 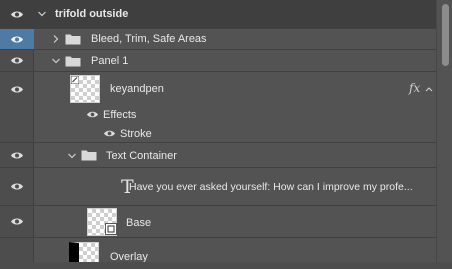 I want to click on fx-icon: fx, so click(x=414, y=88).